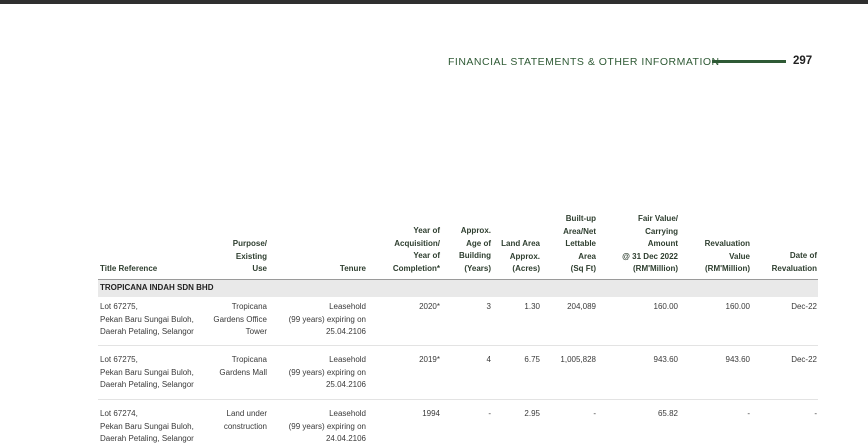  Describe the element at coordinates (803, 61) in the screenshot. I see `page-number: 297` at that location.